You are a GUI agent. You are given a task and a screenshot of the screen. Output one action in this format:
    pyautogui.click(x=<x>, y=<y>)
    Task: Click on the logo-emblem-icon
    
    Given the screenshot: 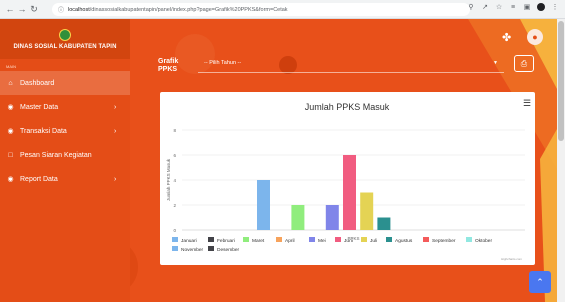 What is the action you would take?
    pyautogui.click(x=65, y=34)
    